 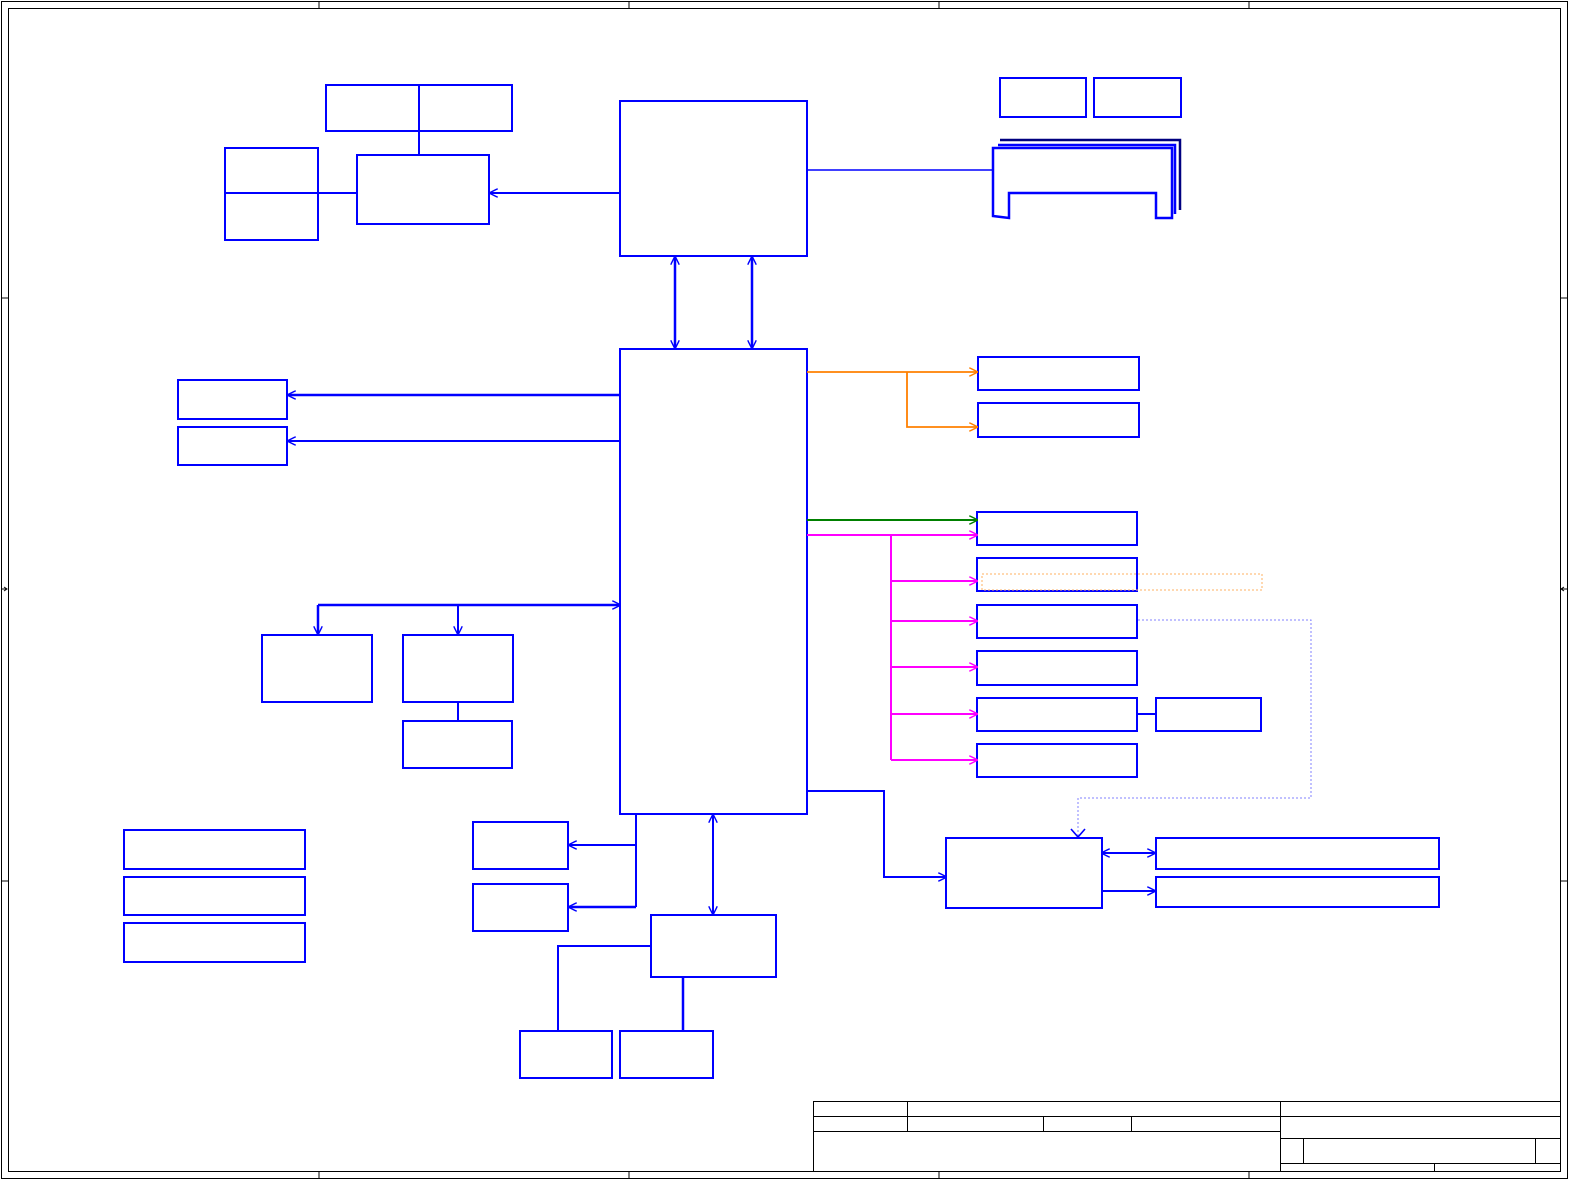 What do you see at coordinates (713, 581) in the screenshot?
I see `hub-block` at bounding box center [713, 581].